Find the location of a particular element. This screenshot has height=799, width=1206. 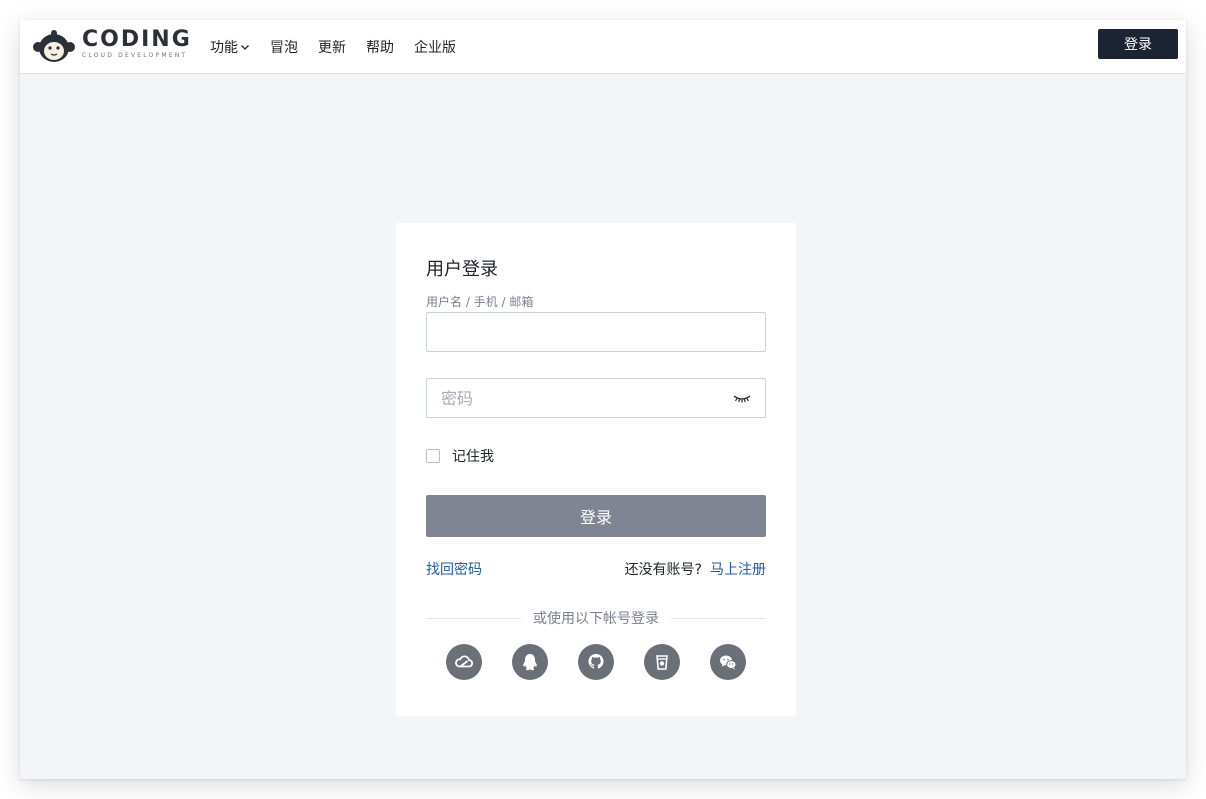

wechat-login-button is located at coordinates (728, 662).